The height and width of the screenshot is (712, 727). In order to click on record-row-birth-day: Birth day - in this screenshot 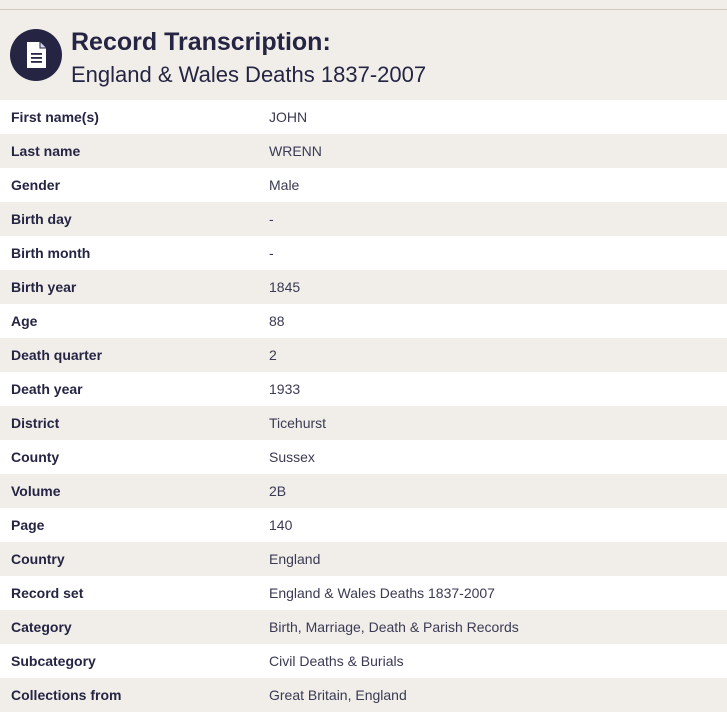, I will do `click(363, 219)`.